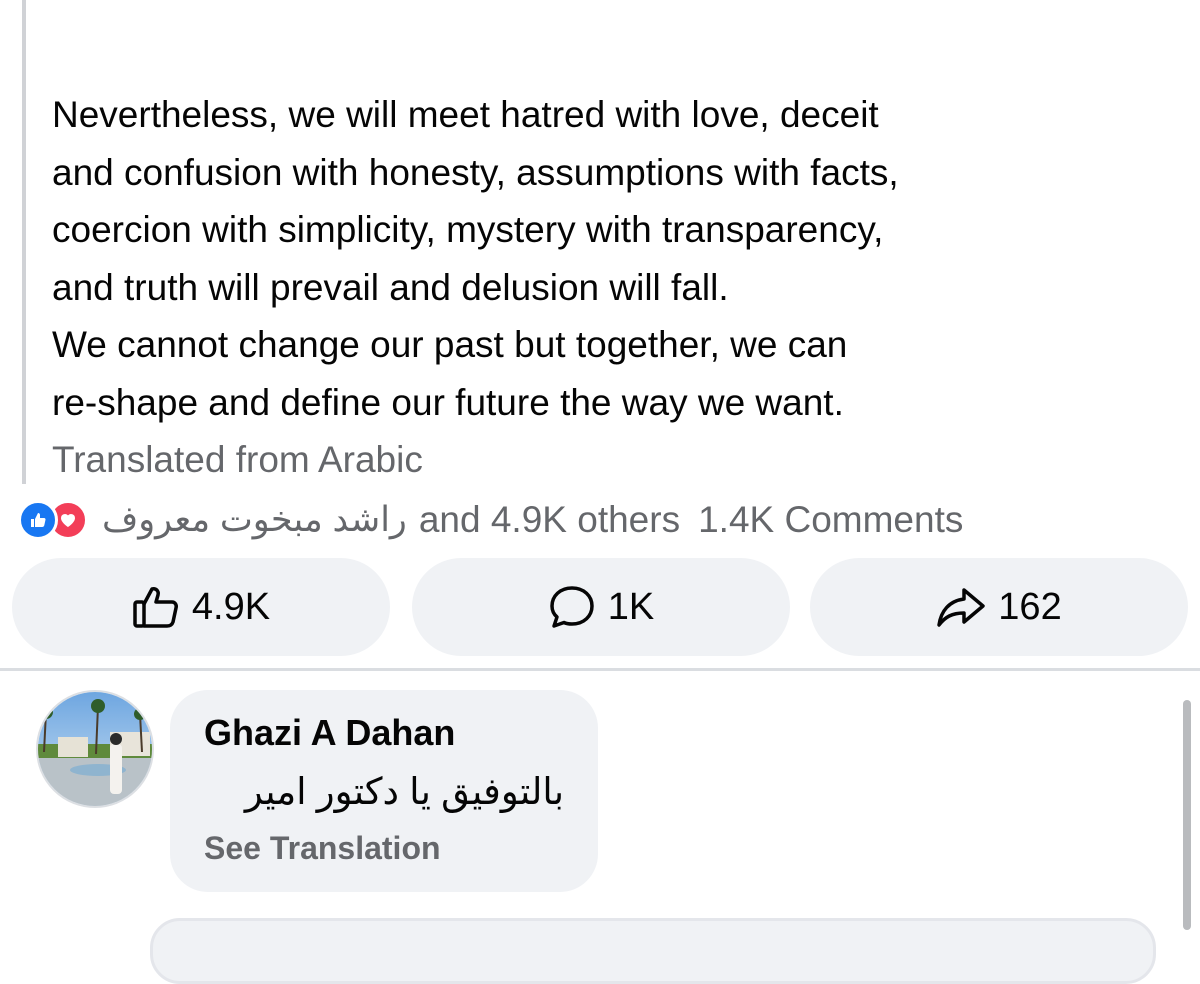 Image resolution: width=1200 pixels, height=984 pixels. Describe the element at coordinates (156, 607) in the screenshot. I see `thumbs-up-icon` at that location.